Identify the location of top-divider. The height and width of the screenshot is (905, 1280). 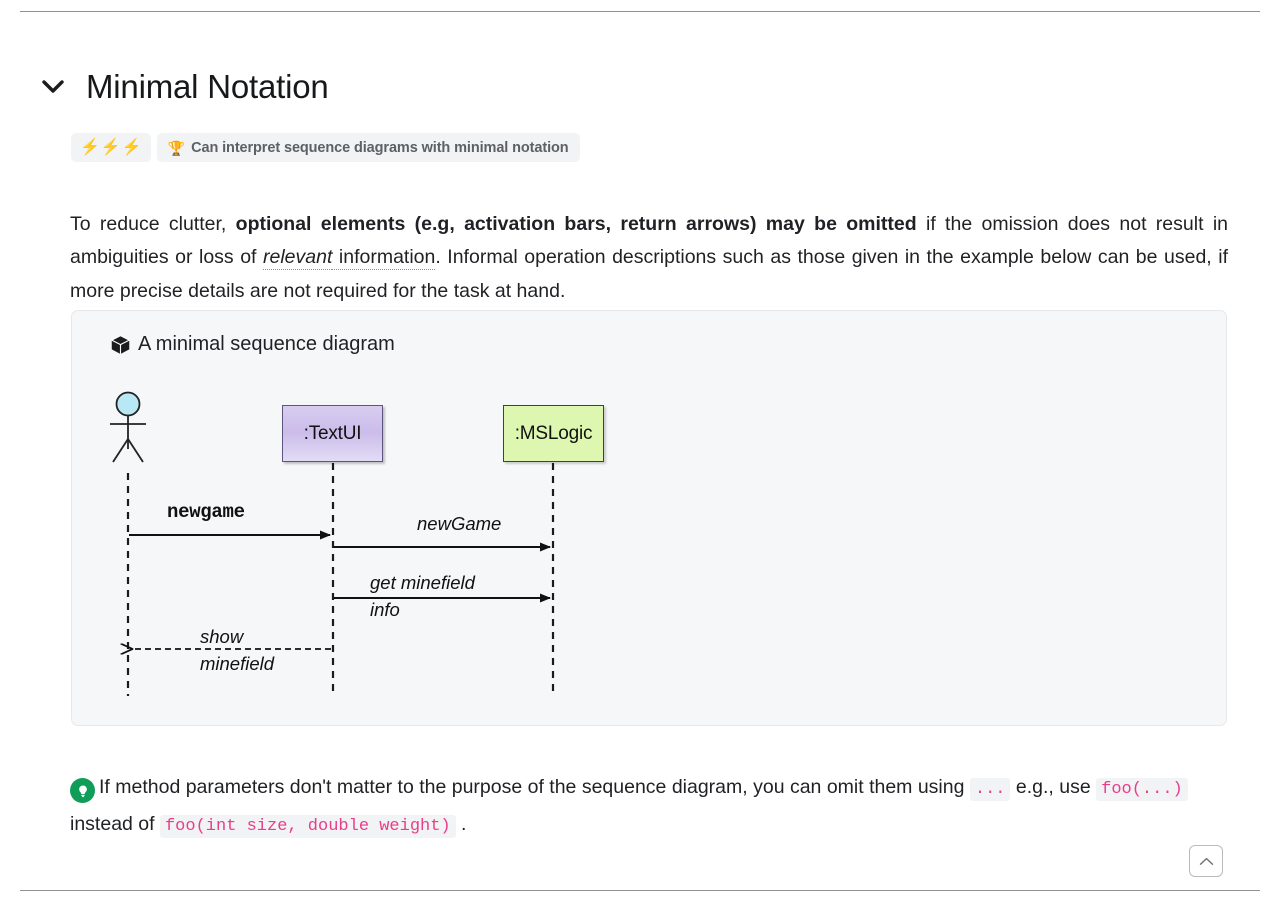
(640, 11).